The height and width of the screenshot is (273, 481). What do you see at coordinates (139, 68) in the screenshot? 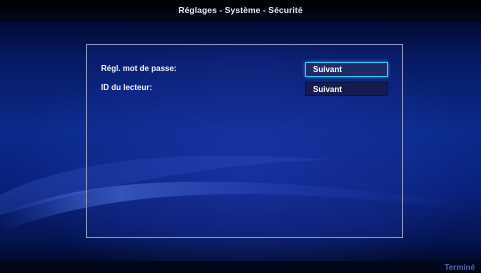
I see `password-setting-label: Régl. mot de passe:` at bounding box center [139, 68].